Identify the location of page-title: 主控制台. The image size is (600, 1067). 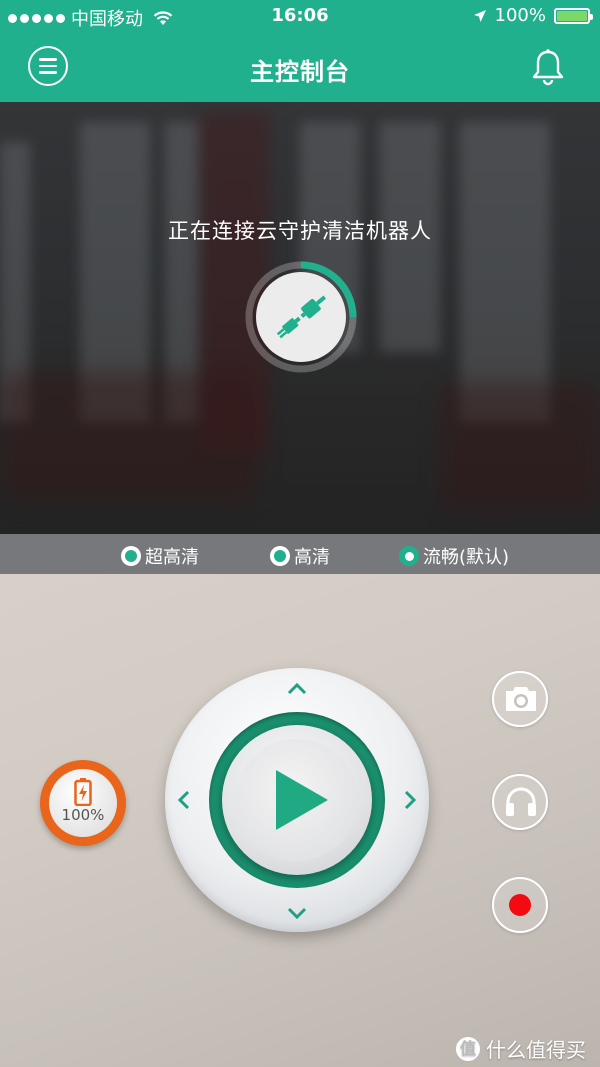
(300, 72).